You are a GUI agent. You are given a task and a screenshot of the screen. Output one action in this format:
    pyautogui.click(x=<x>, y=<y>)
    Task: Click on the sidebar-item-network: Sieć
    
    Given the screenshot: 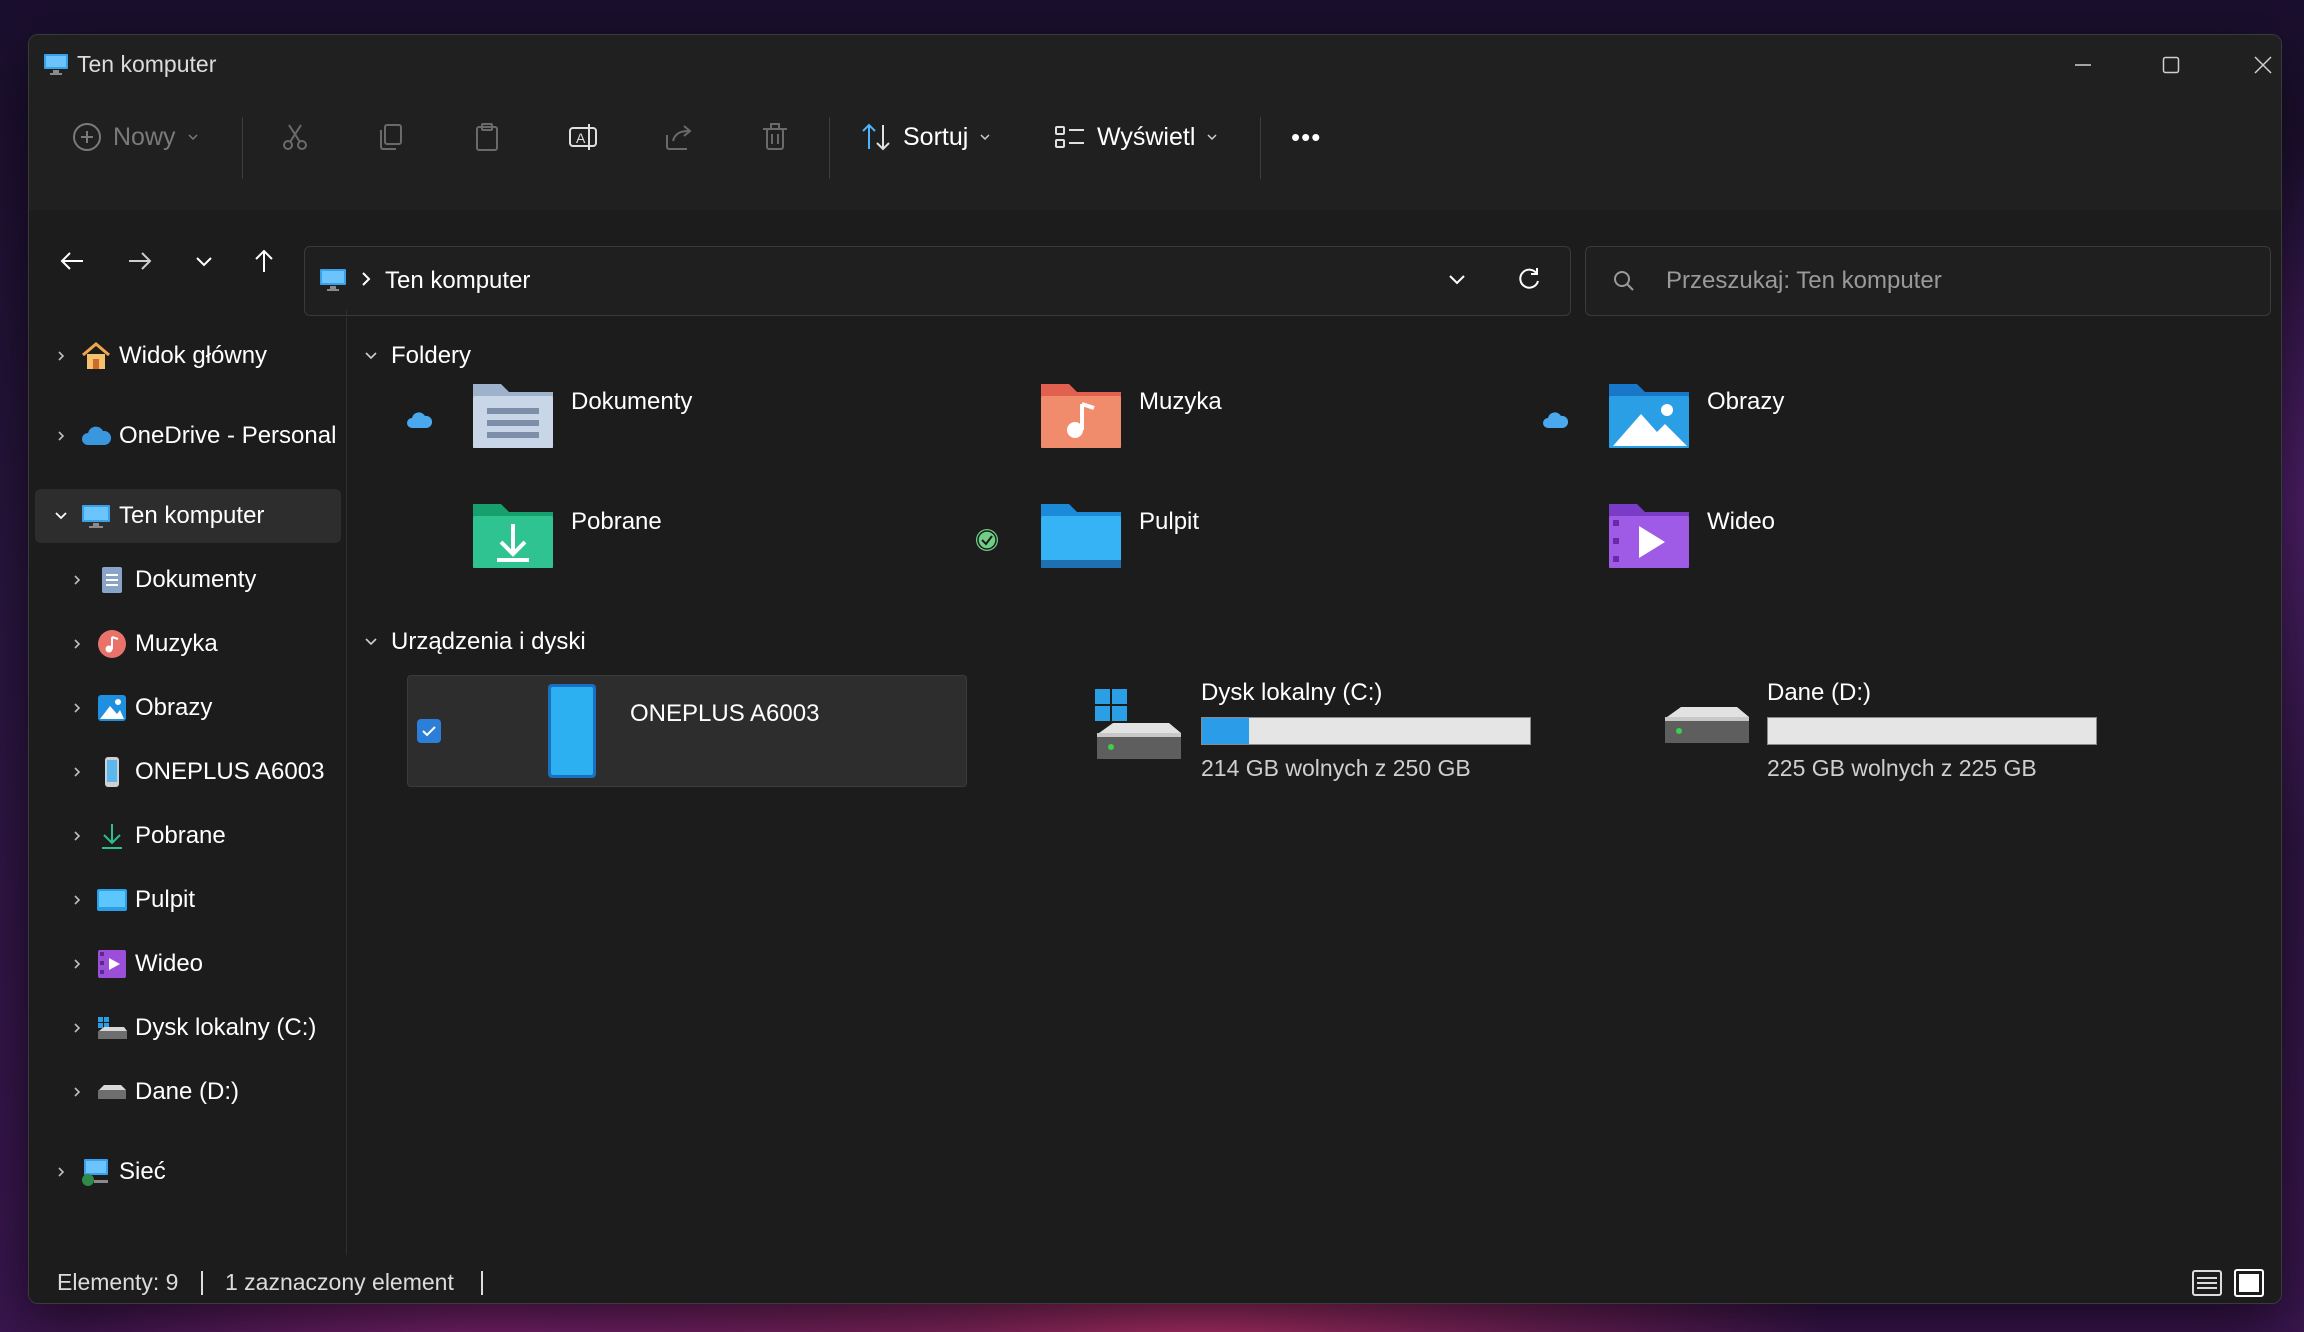 What is the action you would take?
    pyautogui.click(x=188, y=1172)
    